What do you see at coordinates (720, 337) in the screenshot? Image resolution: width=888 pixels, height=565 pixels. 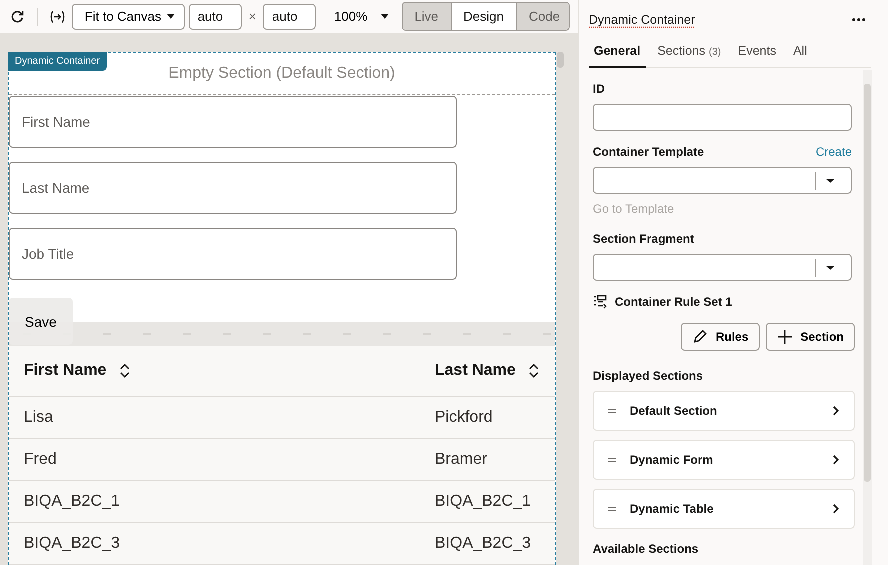 I see `rules-button: Rules` at bounding box center [720, 337].